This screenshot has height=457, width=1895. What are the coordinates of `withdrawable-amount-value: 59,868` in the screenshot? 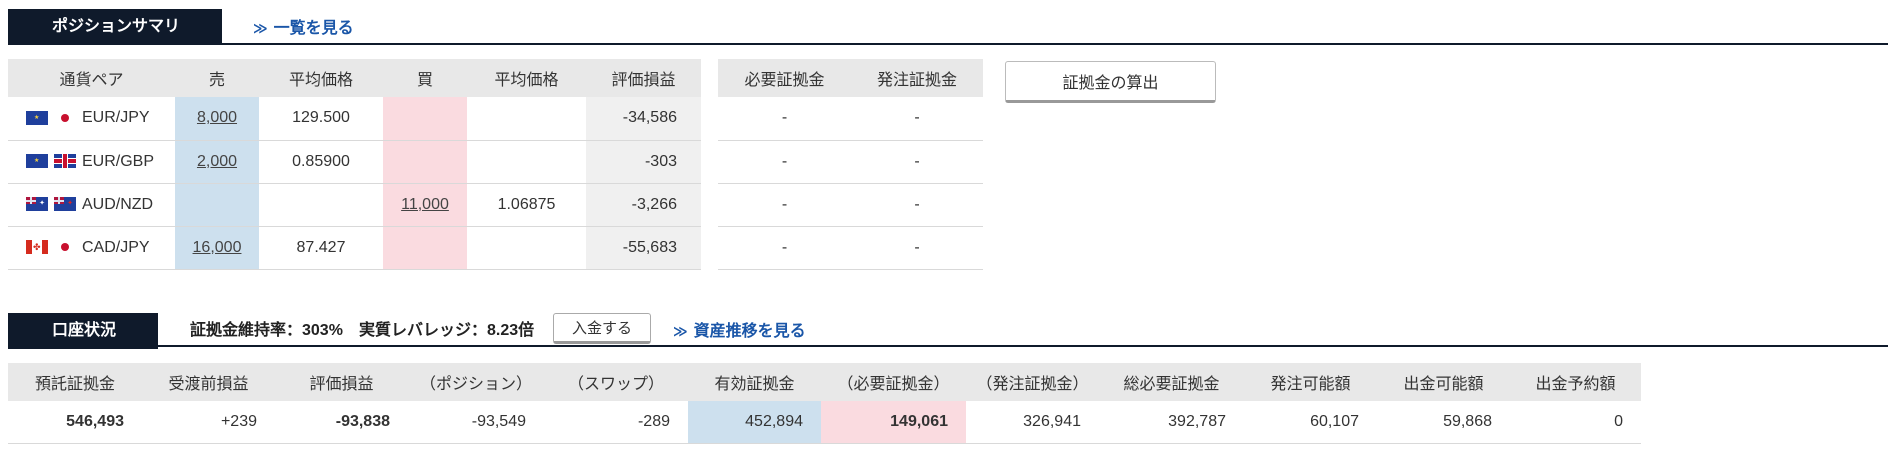 It's located at (1443, 422).